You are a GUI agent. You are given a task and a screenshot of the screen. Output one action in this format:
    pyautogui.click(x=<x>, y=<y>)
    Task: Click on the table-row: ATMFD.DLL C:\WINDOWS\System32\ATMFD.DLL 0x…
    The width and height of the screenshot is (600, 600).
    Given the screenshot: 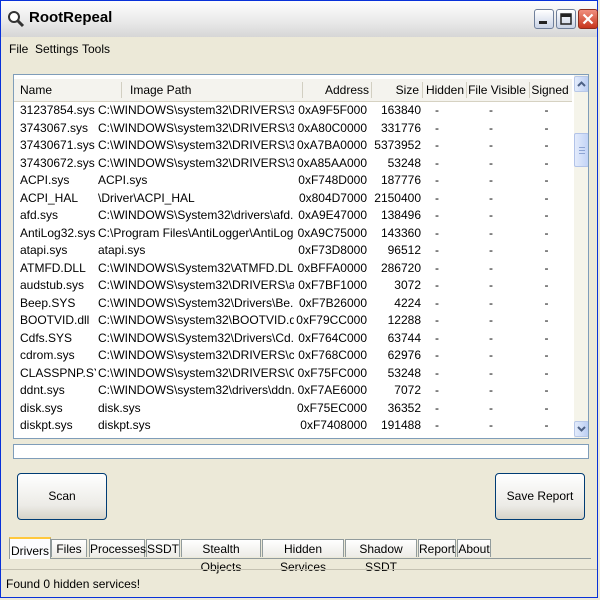 What is the action you would take?
    pyautogui.click(x=293, y=269)
    